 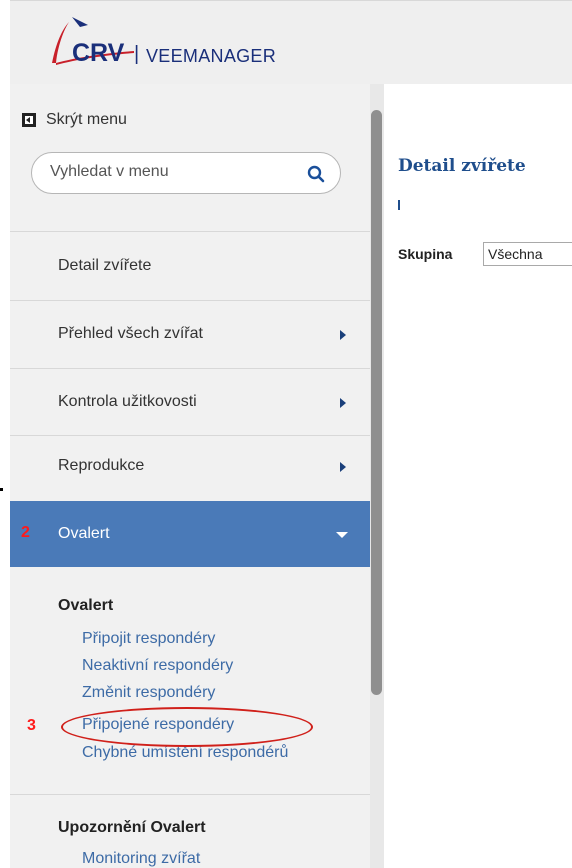 What do you see at coordinates (84, 533) in the screenshot?
I see `menu-item-label: Ovalert` at bounding box center [84, 533].